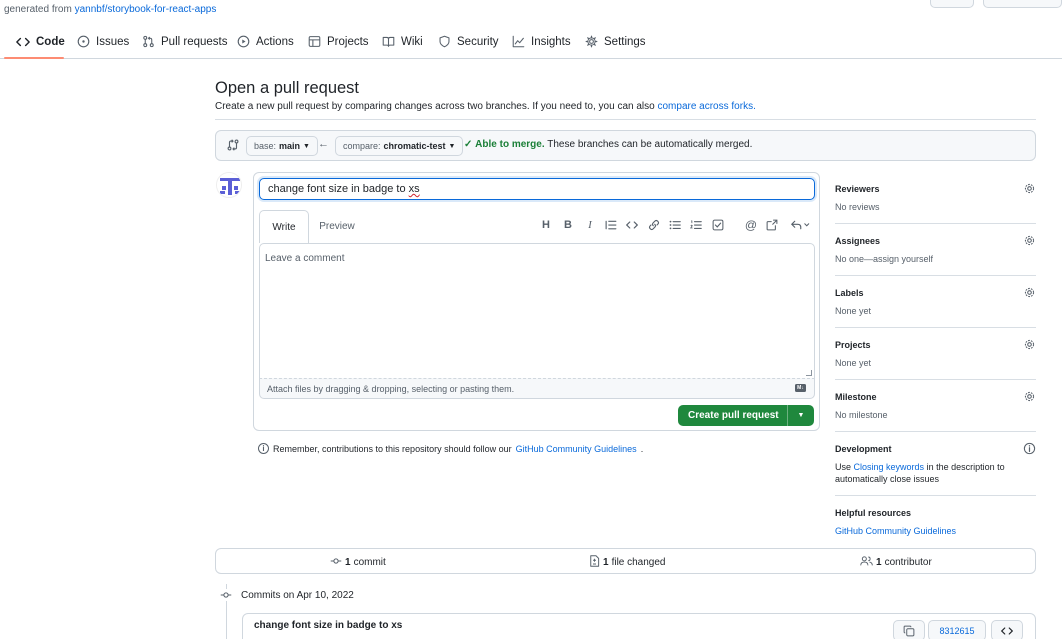 The width and height of the screenshot is (1062, 639). Describe the element at coordinates (40, 41) in the screenshot. I see `tab-code: Code` at that location.